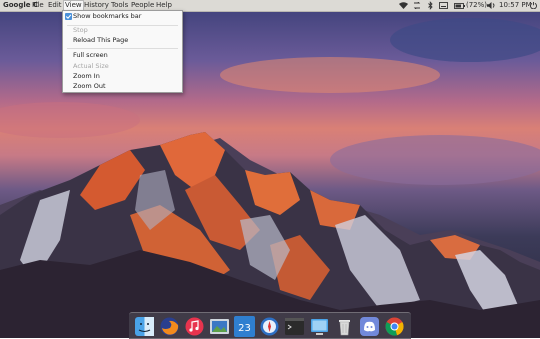 The width and height of the screenshot is (540, 339). What do you see at coordinates (144, 326) in the screenshot?
I see `finder-icon` at bounding box center [144, 326].